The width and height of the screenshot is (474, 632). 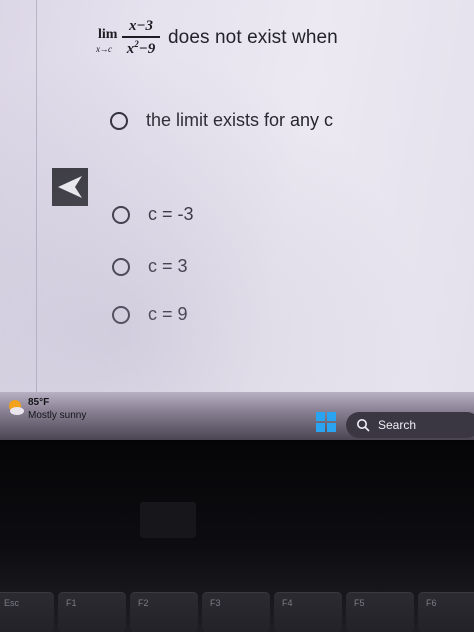 What do you see at coordinates (38, 402) in the screenshot?
I see `weather-temperature: 85°F` at bounding box center [38, 402].